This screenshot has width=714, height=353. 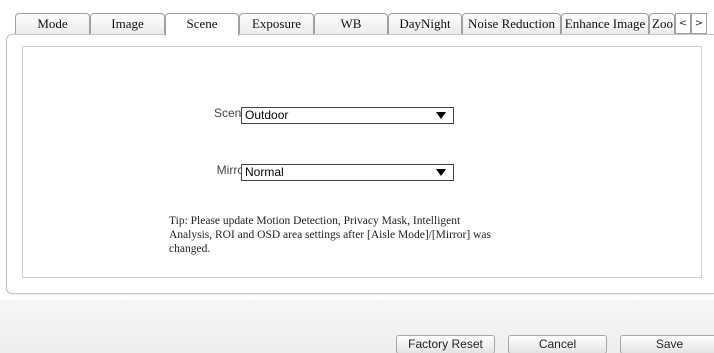 I want to click on mirror-select: Normal, so click(x=347, y=172).